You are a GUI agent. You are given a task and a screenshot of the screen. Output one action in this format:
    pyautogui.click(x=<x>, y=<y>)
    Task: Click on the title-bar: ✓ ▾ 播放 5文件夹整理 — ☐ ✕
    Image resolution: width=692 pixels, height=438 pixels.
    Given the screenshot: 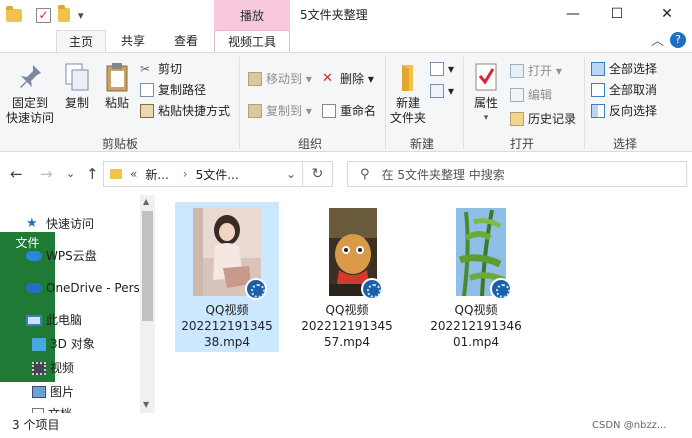 What is the action you would take?
    pyautogui.click(x=346, y=15)
    